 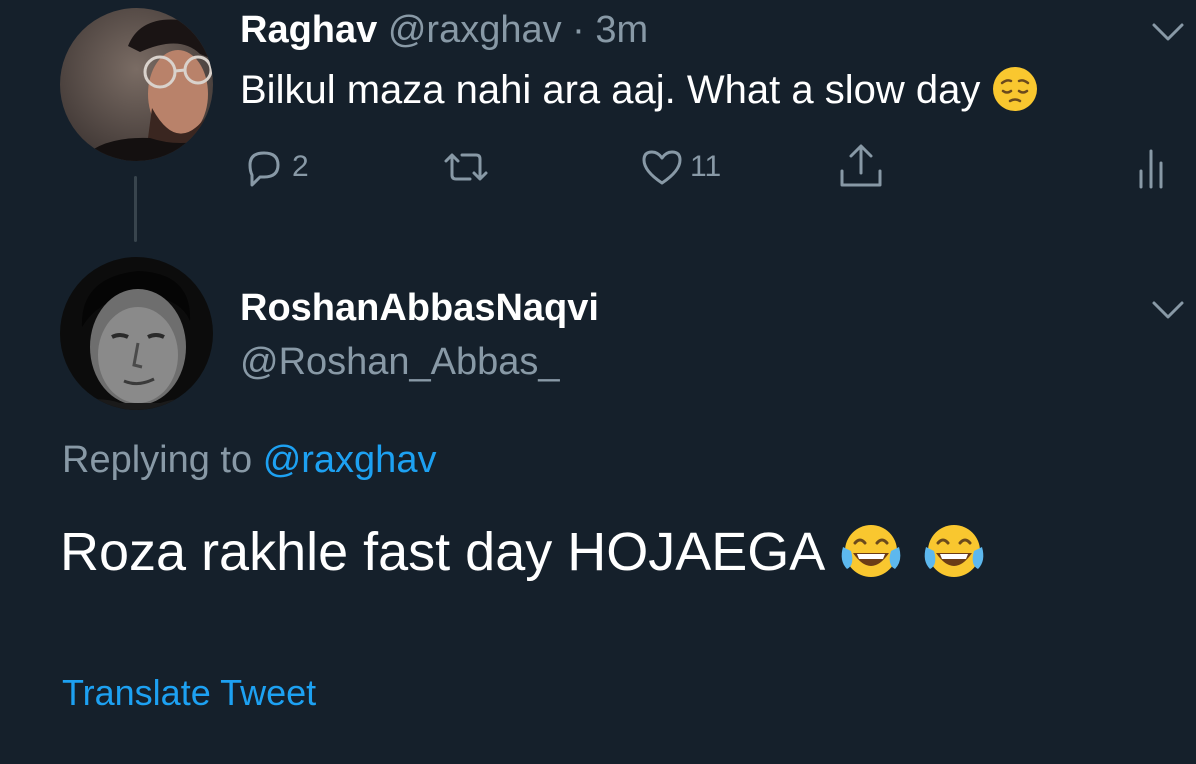 I want to click on analytics-button, so click(x=1152, y=167).